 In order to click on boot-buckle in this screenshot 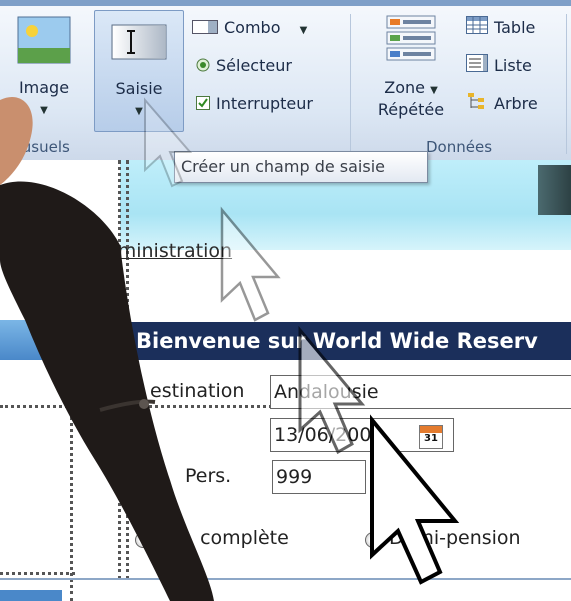, I will do `click(144, 404)`.